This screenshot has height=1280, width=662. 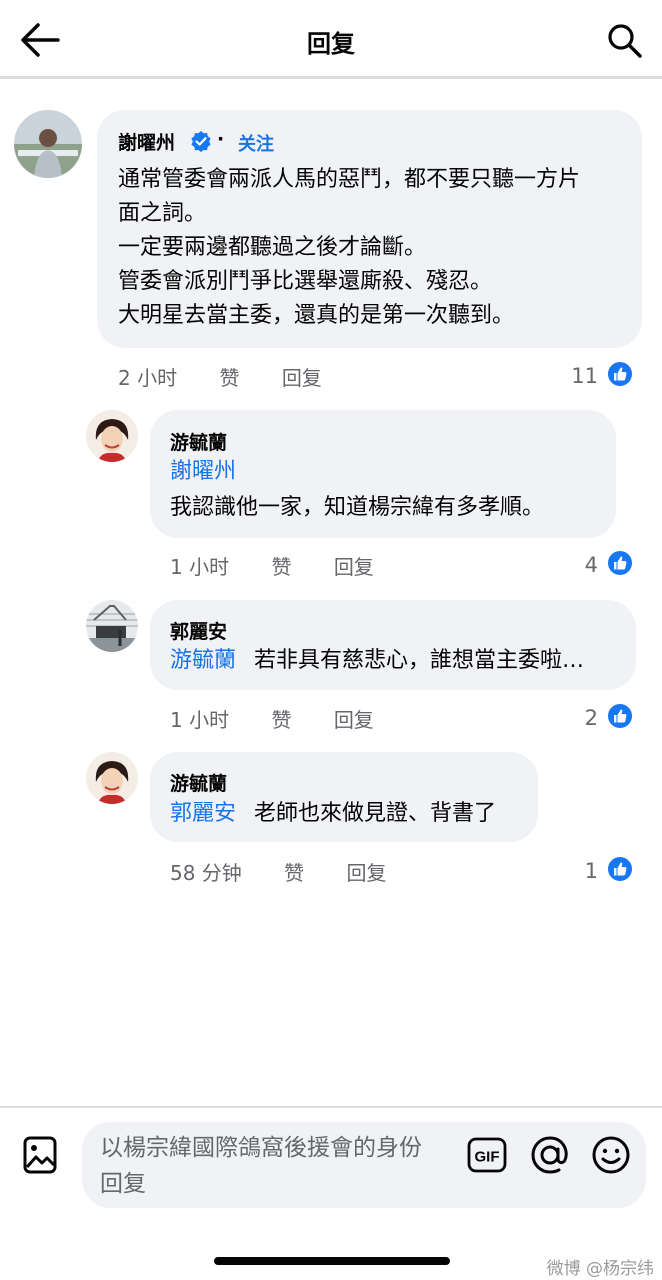 What do you see at coordinates (584, 376) in the screenshot?
I see `like-count: 11` at bounding box center [584, 376].